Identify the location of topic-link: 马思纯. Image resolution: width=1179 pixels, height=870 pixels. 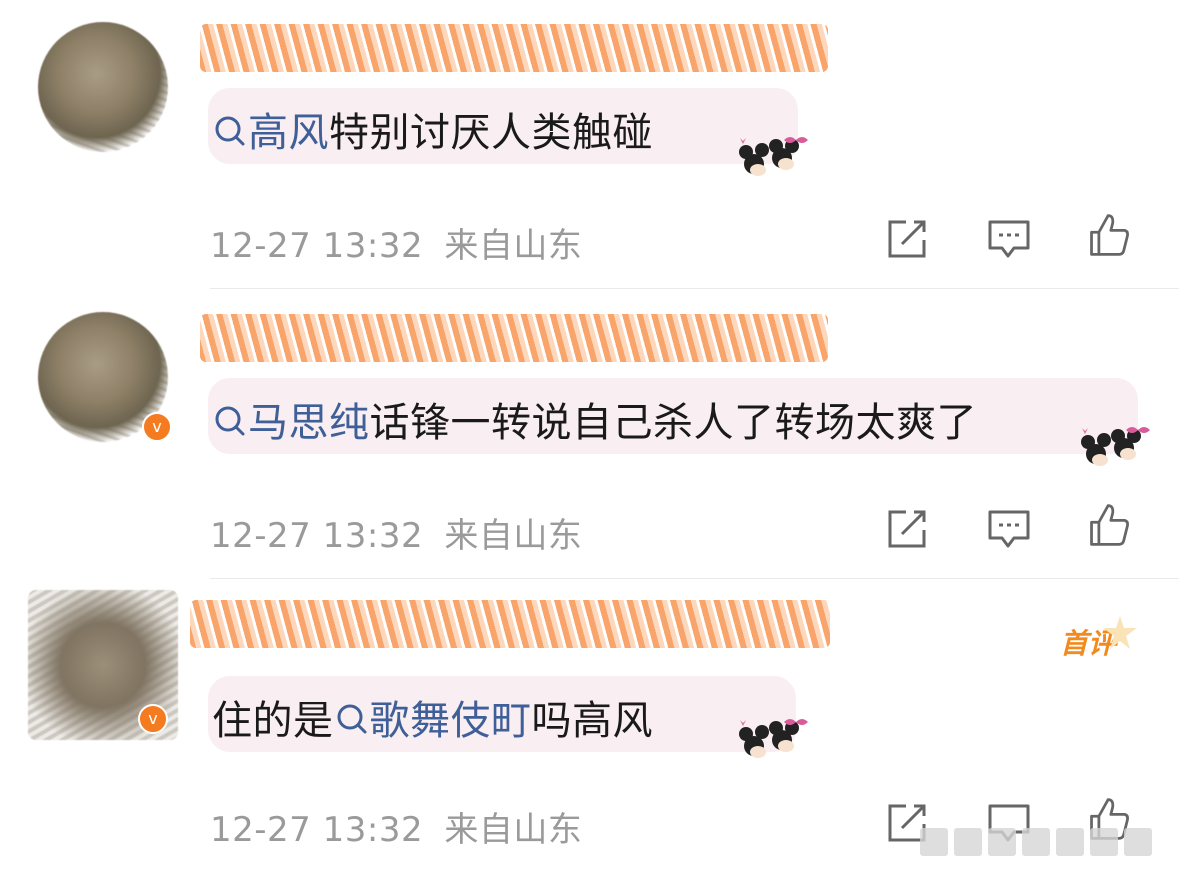
(291, 423).